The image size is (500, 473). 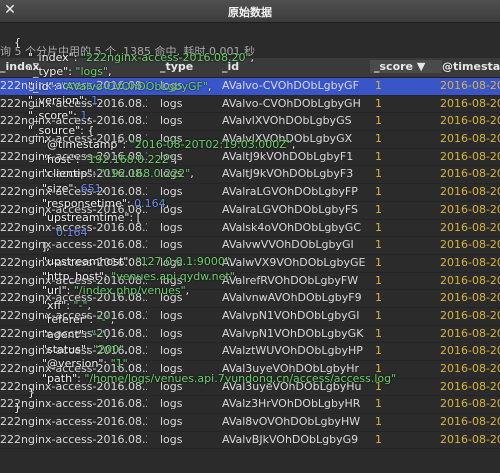 I want to click on cell-id: AValtJ9kVOhDObLgbyF1, so click(x=288, y=156).